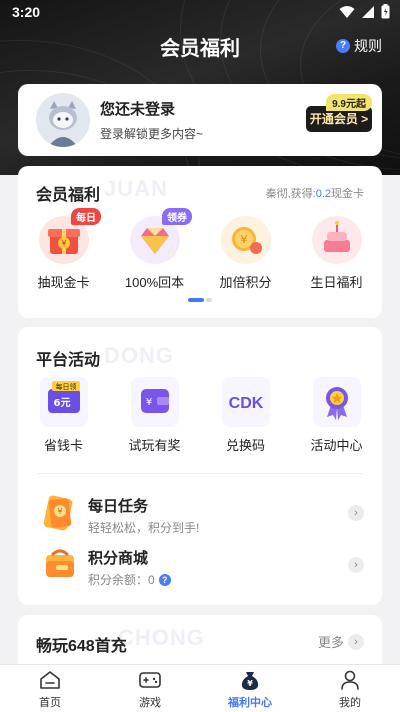  I want to click on tab-mine: 我的, so click(350, 688).